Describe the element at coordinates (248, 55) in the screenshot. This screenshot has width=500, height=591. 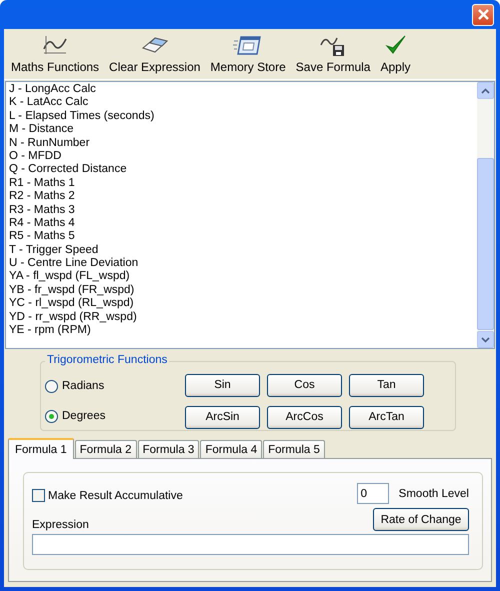
I see `toolbar-button: Memory Store` at that location.